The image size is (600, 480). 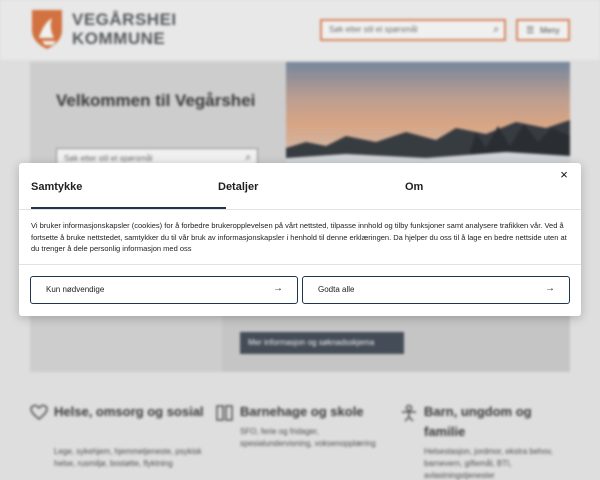 I want to click on tabs-divider, so click(x=300, y=209).